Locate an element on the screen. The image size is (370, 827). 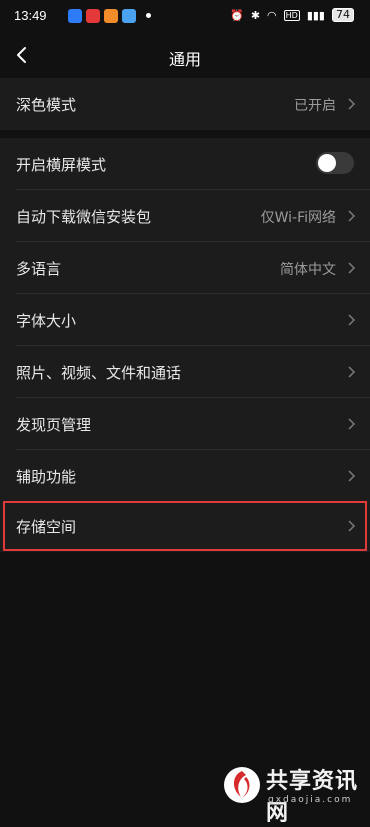
setting-media-files-calls: 照片、视频、文件和通话 is located at coordinates (185, 372).